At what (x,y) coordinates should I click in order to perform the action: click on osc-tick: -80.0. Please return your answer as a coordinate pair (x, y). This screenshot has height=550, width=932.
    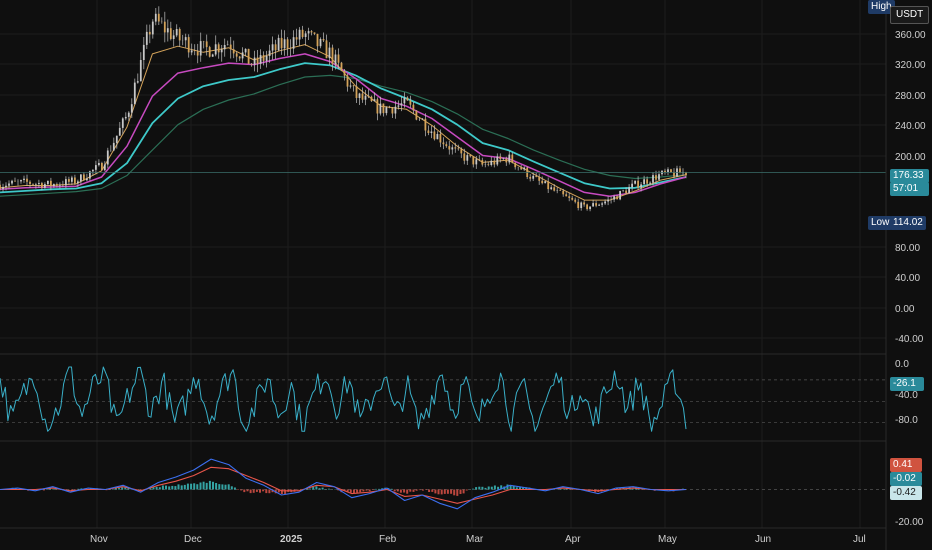
    Looking at the image, I should click on (906, 420).